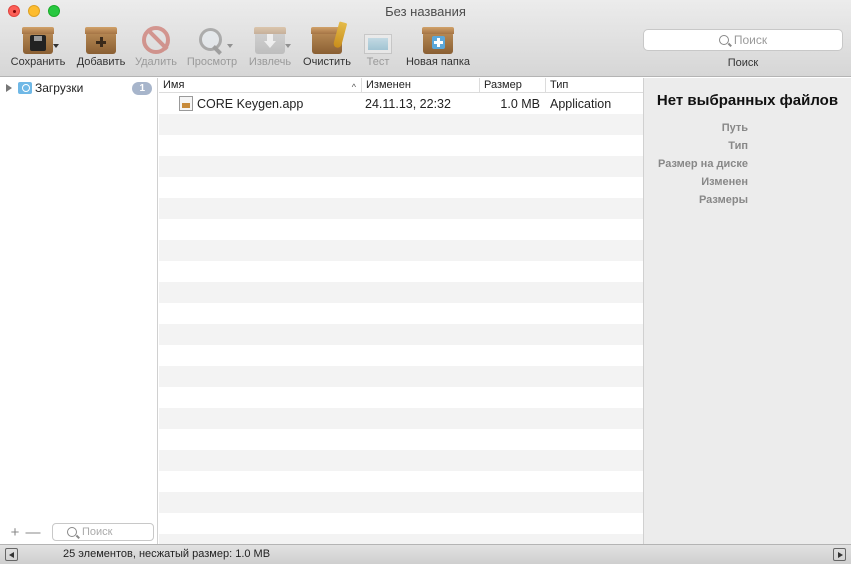  I want to click on file-name: CORE Keygen.app, so click(250, 103).